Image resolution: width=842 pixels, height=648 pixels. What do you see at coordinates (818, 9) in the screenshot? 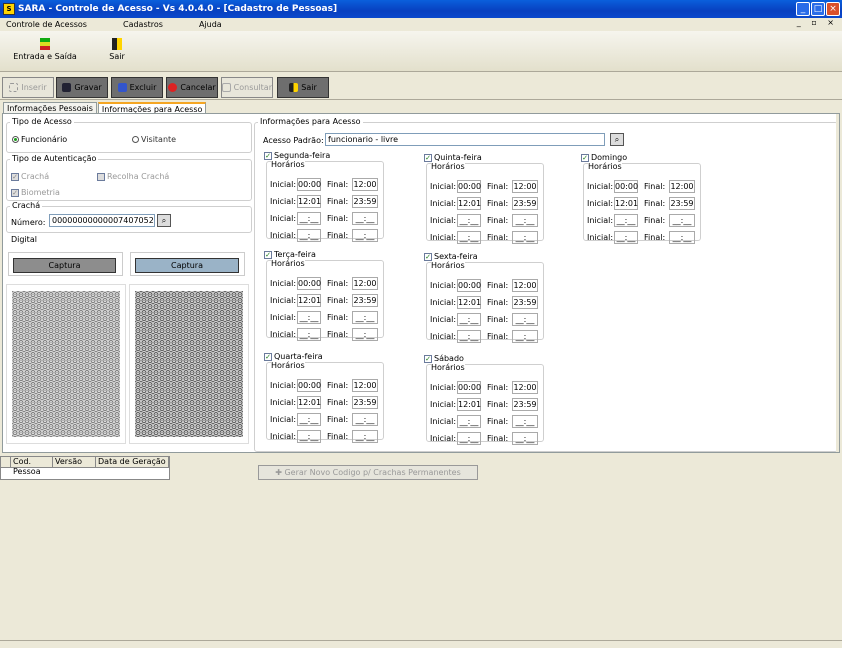
I see `maximize-button: □` at bounding box center [818, 9].